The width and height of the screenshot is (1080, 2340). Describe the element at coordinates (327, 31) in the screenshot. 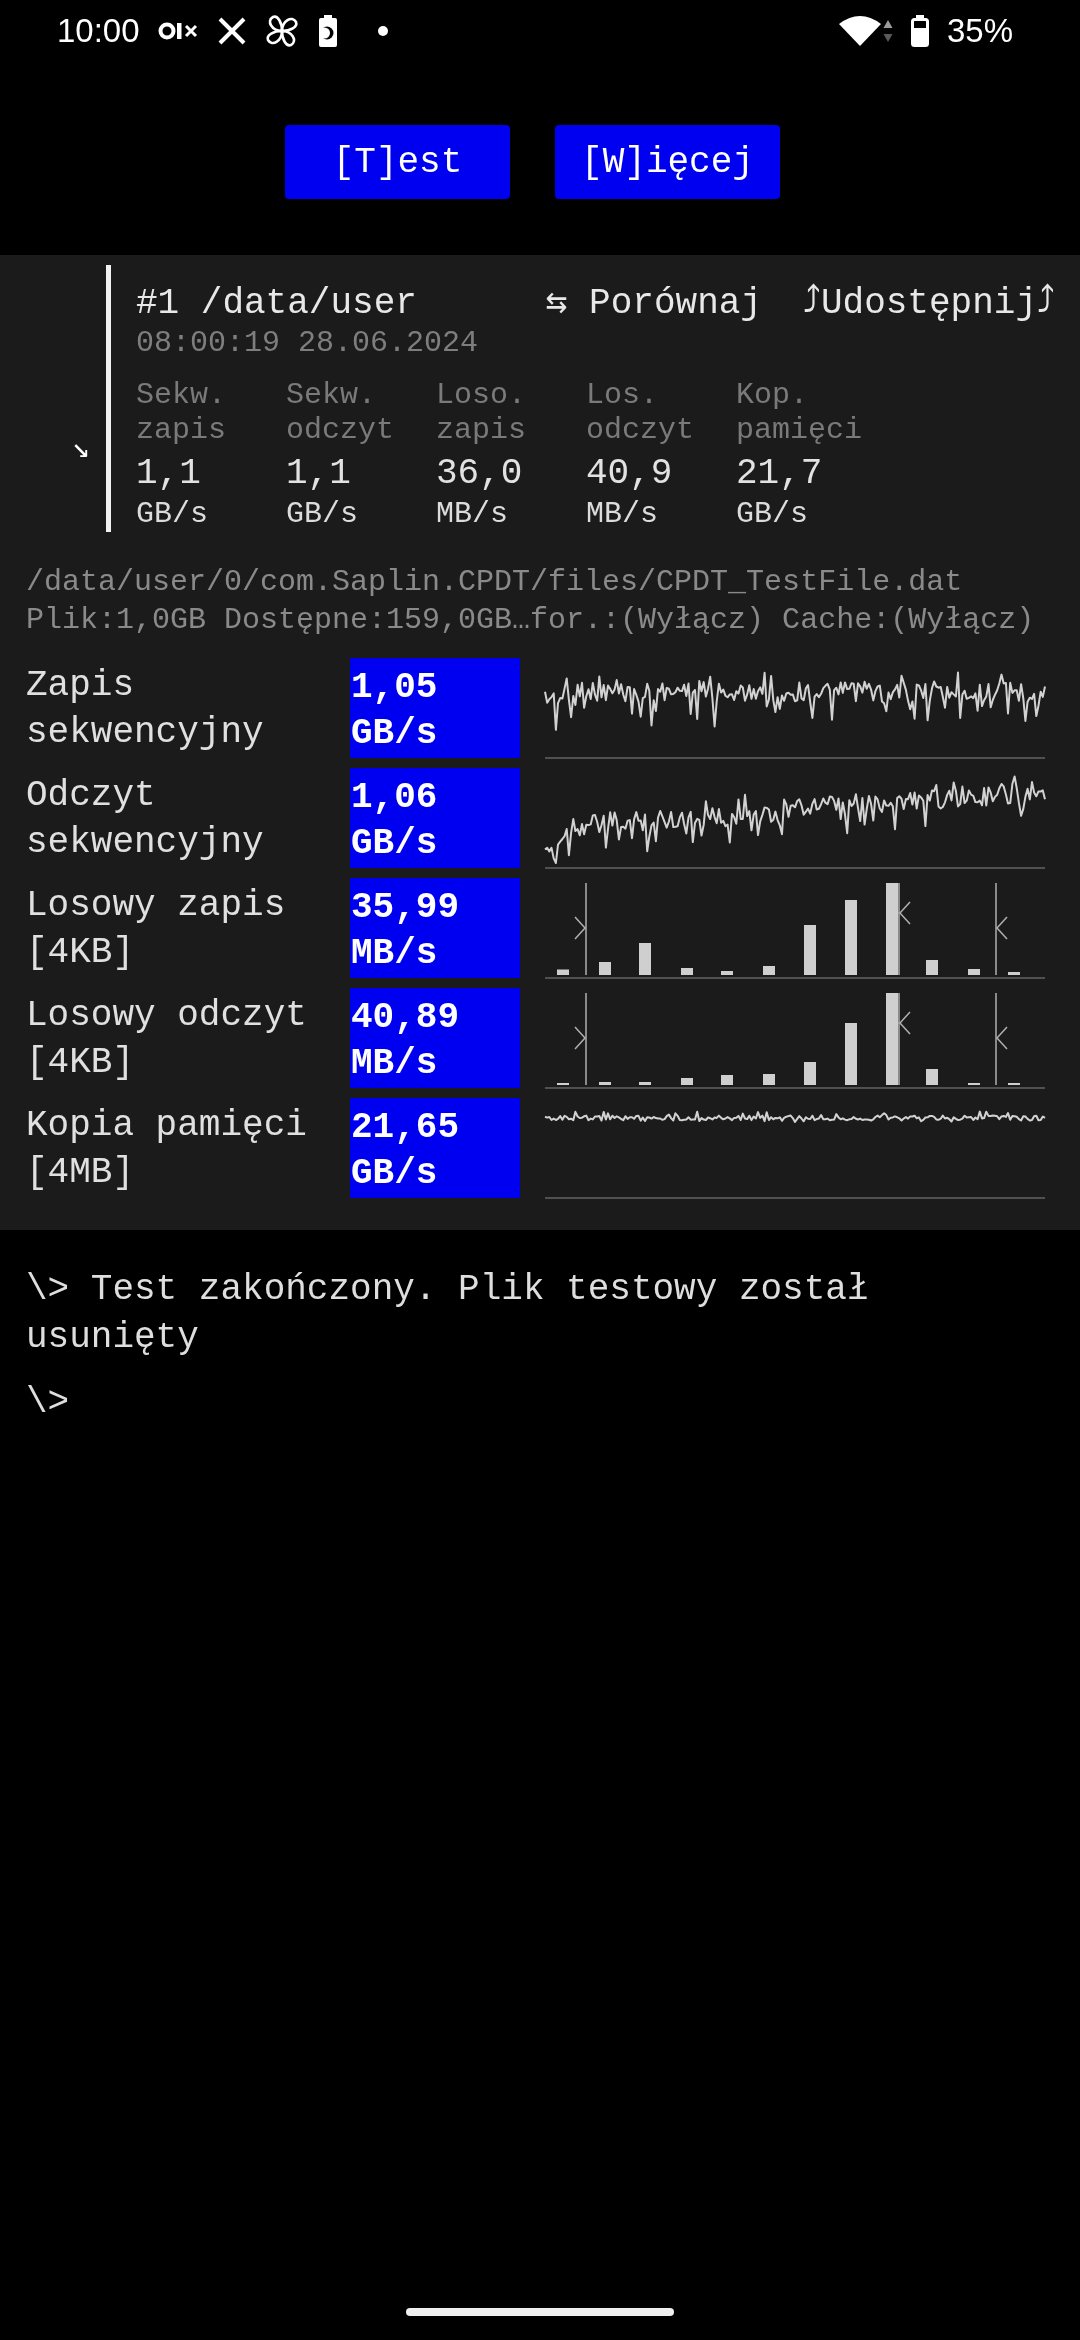

I see `battery-moon-icon` at that location.